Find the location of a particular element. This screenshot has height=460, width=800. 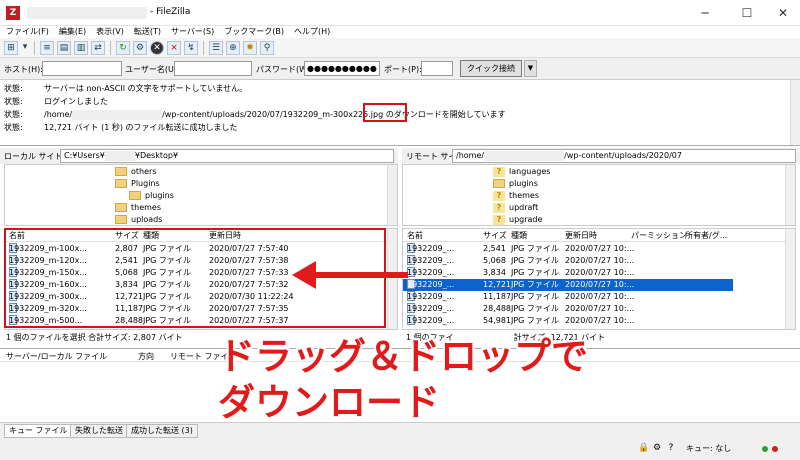

host-label: ホスト(H): is located at coordinates (23, 69).